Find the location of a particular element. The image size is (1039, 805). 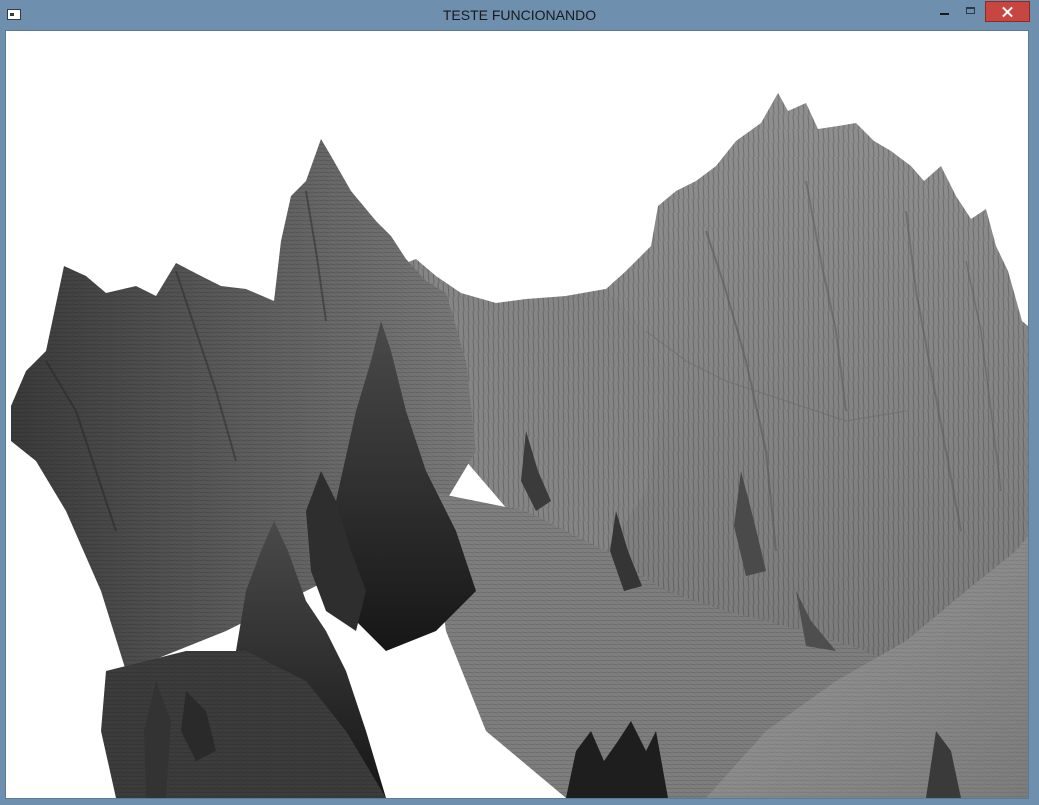

maximize-button is located at coordinates (971, 11).